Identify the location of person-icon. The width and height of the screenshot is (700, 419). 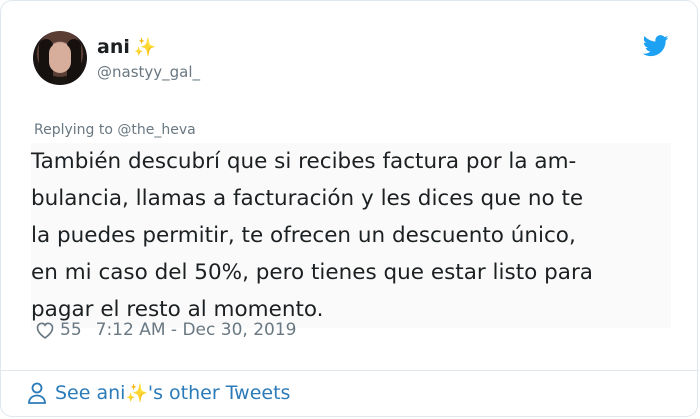
(37, 393).